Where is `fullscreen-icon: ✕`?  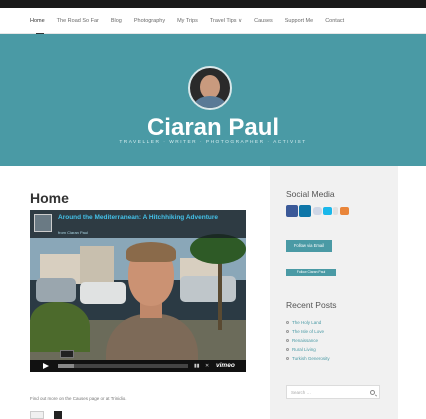 fullscreen-icon: ✕ is located at coordinates (207, 366).